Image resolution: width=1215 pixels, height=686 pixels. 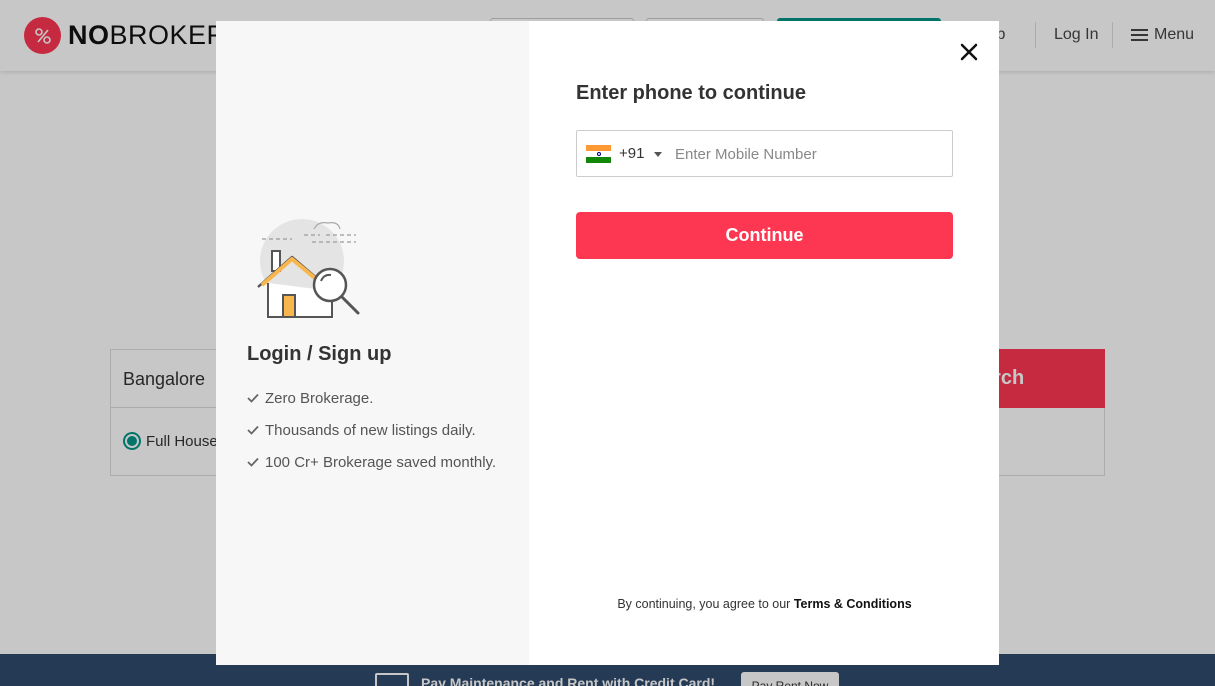 I want to click on close-icon, so click(x=969, y=52).